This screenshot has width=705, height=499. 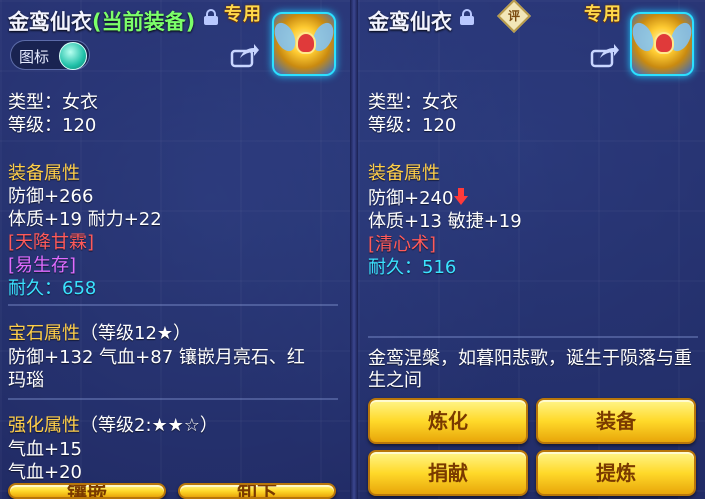 I want to click on right-divider, so click(x=533, y=337).